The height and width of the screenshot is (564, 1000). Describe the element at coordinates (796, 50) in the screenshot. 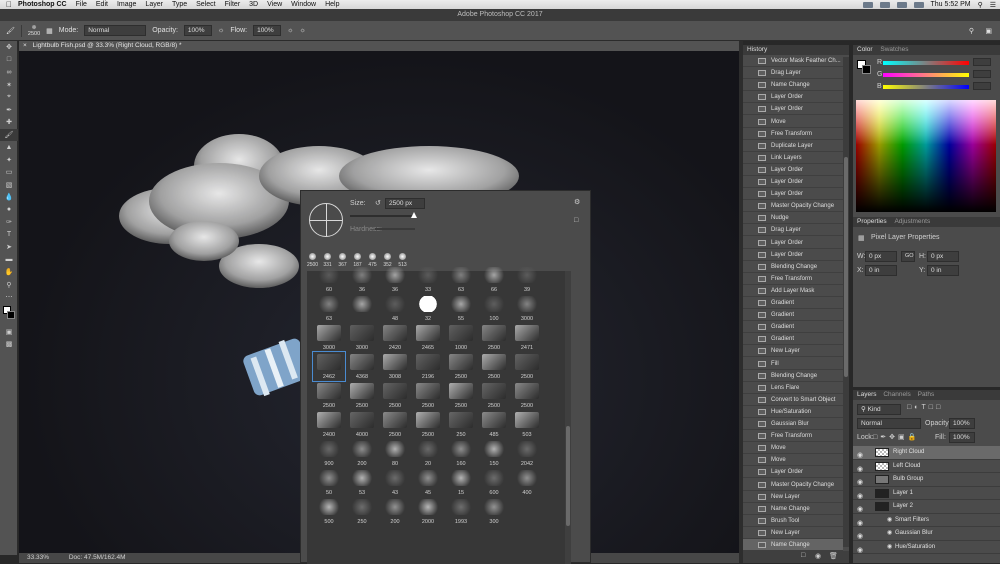

I see `history-tab: History` at that location.